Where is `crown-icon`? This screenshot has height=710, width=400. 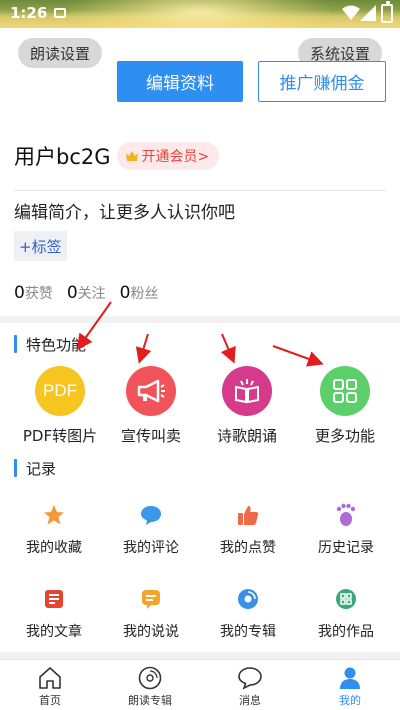
crown-icon is located at coordinates (131, 156).